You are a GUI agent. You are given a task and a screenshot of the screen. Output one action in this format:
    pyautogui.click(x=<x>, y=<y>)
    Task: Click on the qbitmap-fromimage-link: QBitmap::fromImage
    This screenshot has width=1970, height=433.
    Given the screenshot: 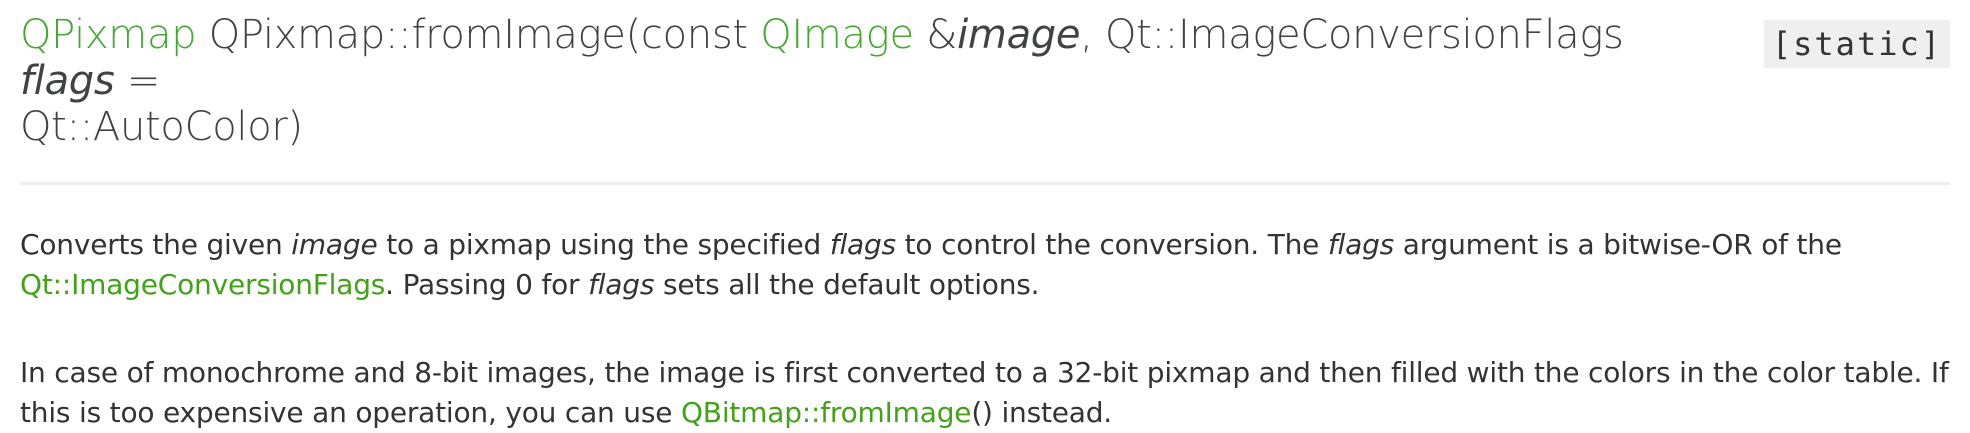 What is the action you would take?
    pyautogui.click(x=826, y=412)
    